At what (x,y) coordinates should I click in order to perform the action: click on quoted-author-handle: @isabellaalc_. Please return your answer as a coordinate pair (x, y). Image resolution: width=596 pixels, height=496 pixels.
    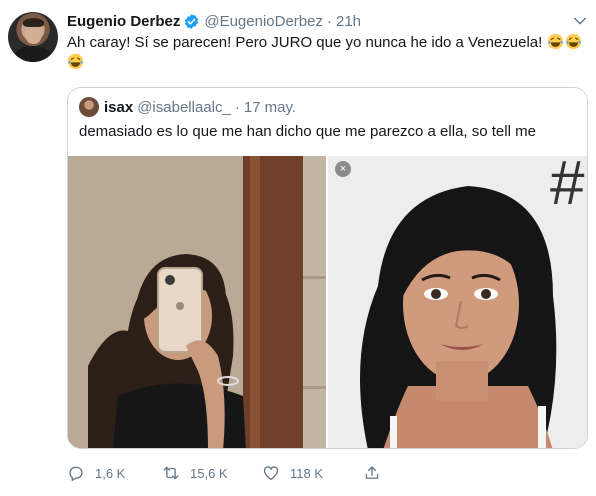
    Looking at the image, I should click on (184, 107).